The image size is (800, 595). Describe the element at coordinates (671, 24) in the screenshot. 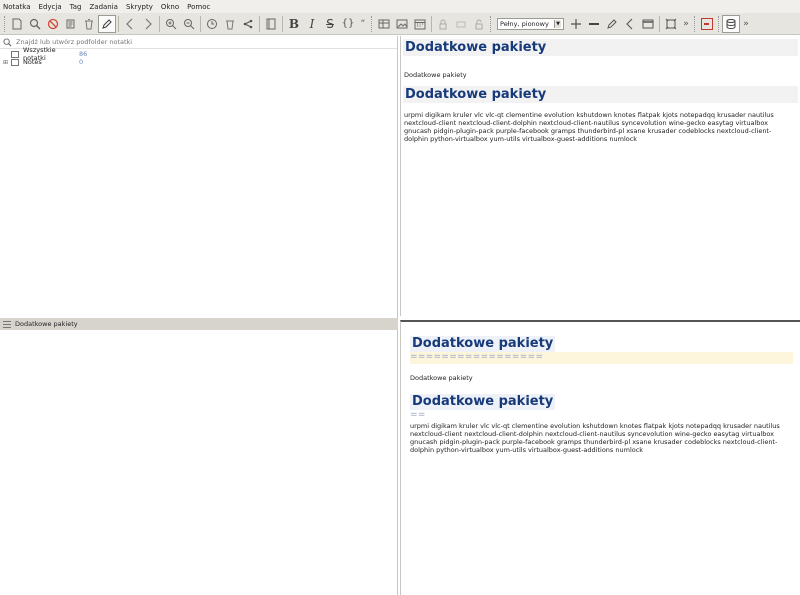

I see `fullscreen-button` at that location.